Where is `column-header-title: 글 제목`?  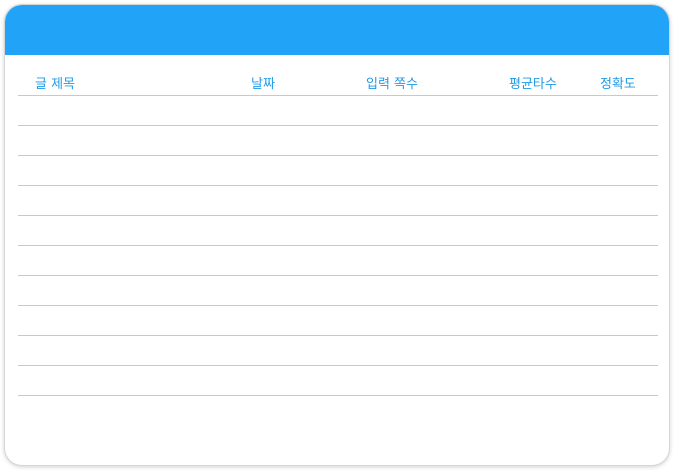 column-header-title: 글 제목 is located at coordinates (55, 82).